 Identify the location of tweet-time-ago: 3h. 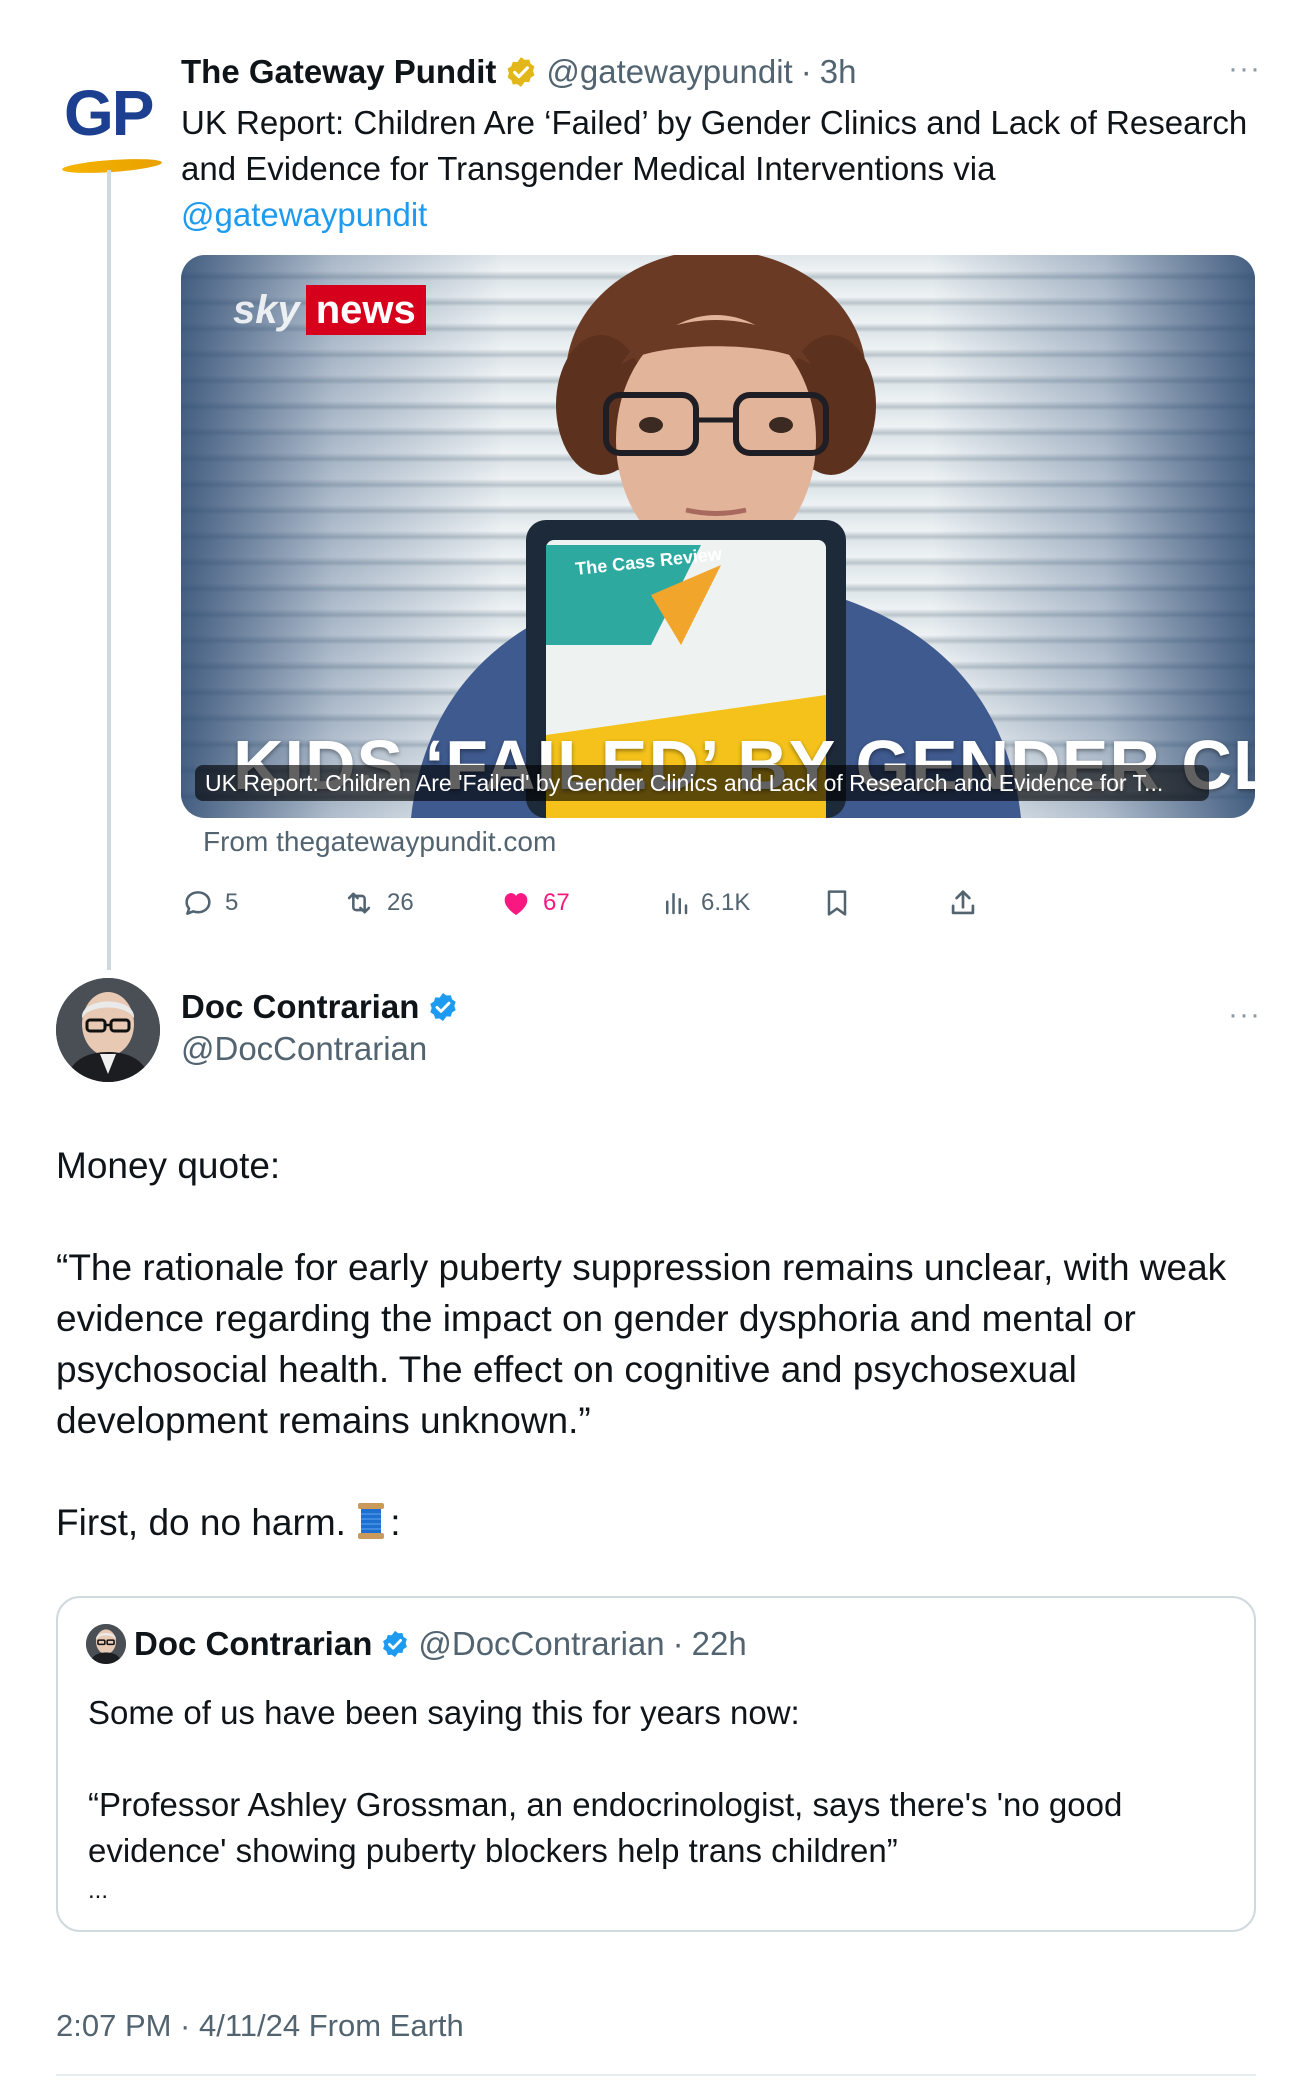
(838, 72).